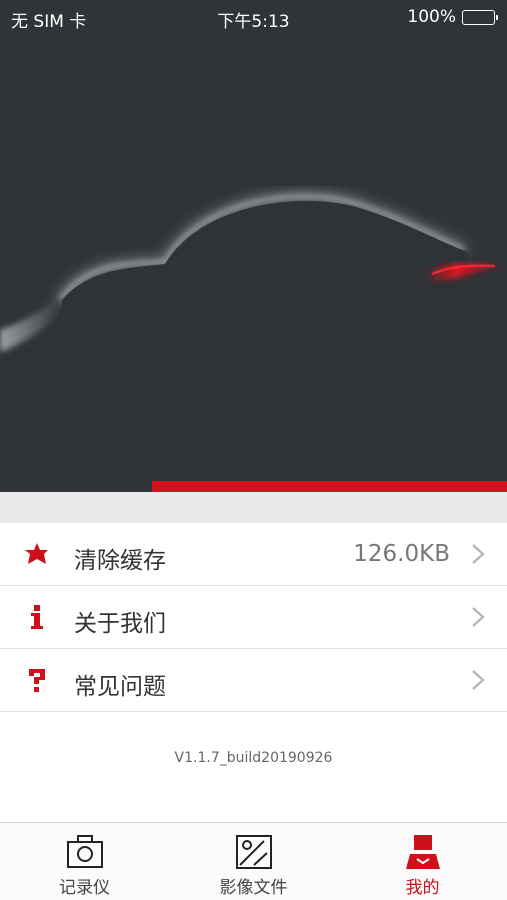  Describe the element at coordinates (84, 888) in the screenshot. I see `tab-label: 记录仪` at that location.